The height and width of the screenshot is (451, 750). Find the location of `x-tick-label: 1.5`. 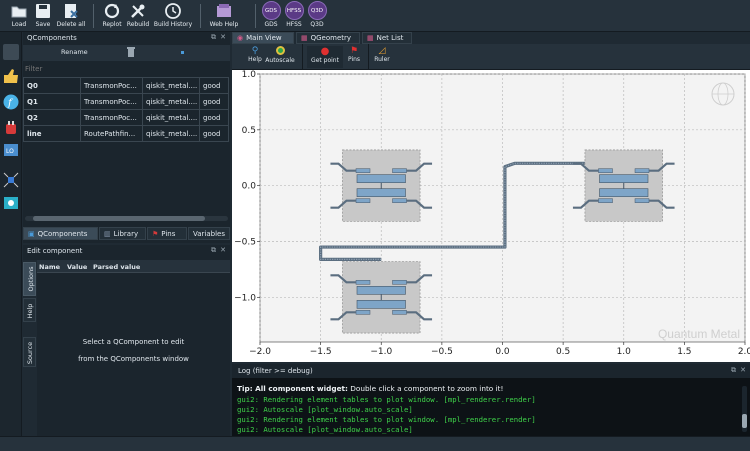

x-tick-label: 1.5 is located at coordinates (684, 352).